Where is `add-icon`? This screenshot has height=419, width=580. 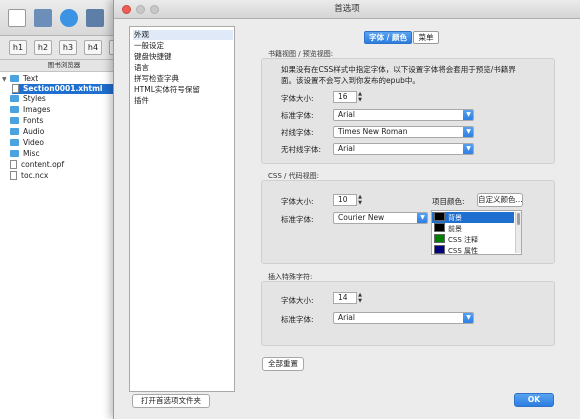
add-icon is located at coordinates (69, 18).